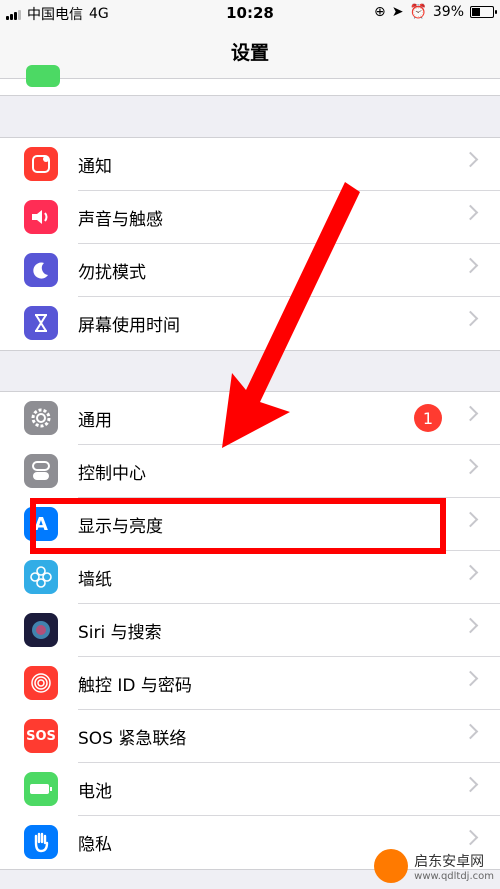 The height and width of the screenshot is (889, 500). What do you see at coordinates (120, 220) in the screenshot?
I see `settings-row-label: 声音与触感` at bounding box center [120, 220].